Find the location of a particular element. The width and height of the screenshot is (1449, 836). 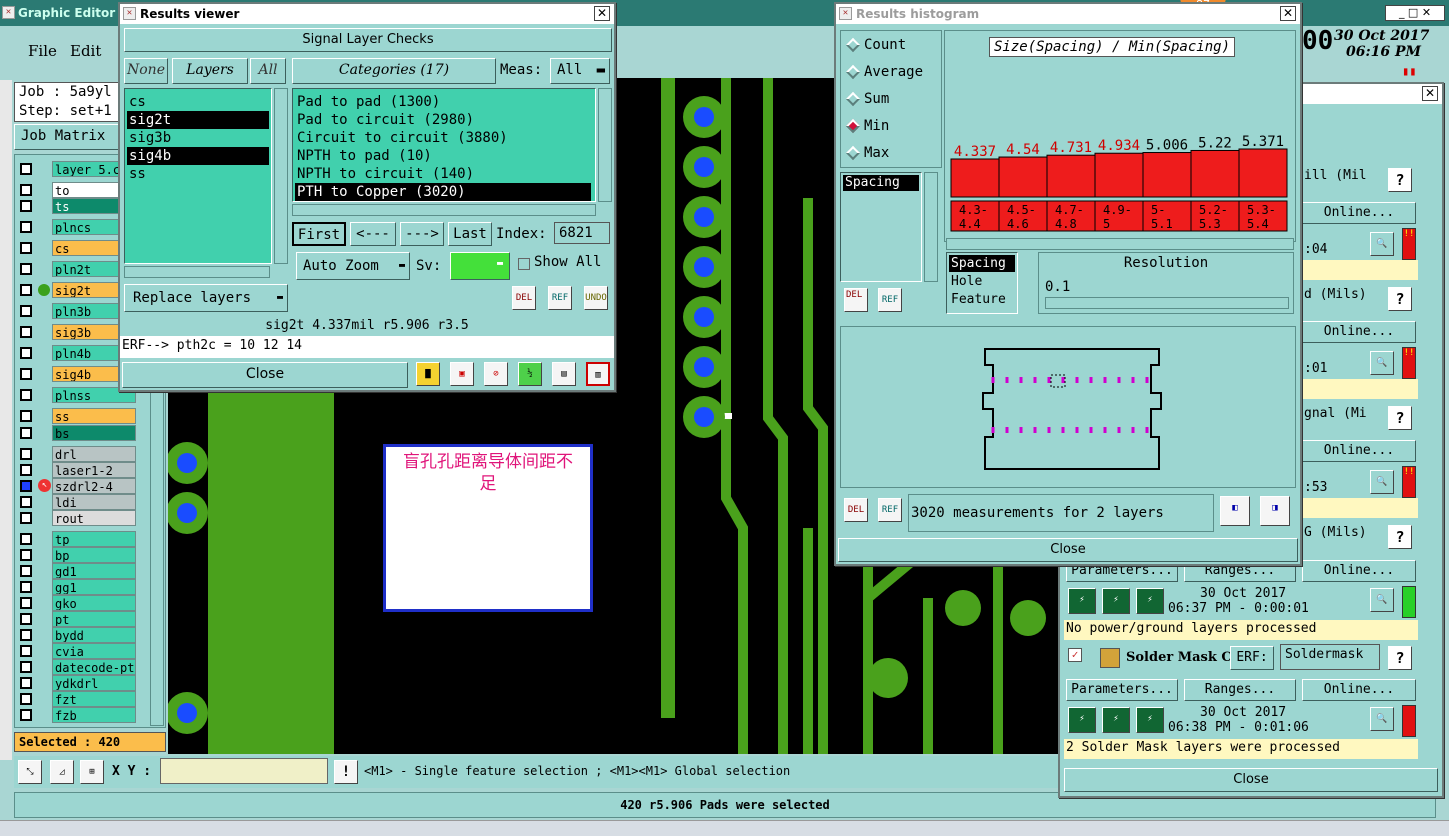

layer-row: bydd is located at coordinates (79, 635).